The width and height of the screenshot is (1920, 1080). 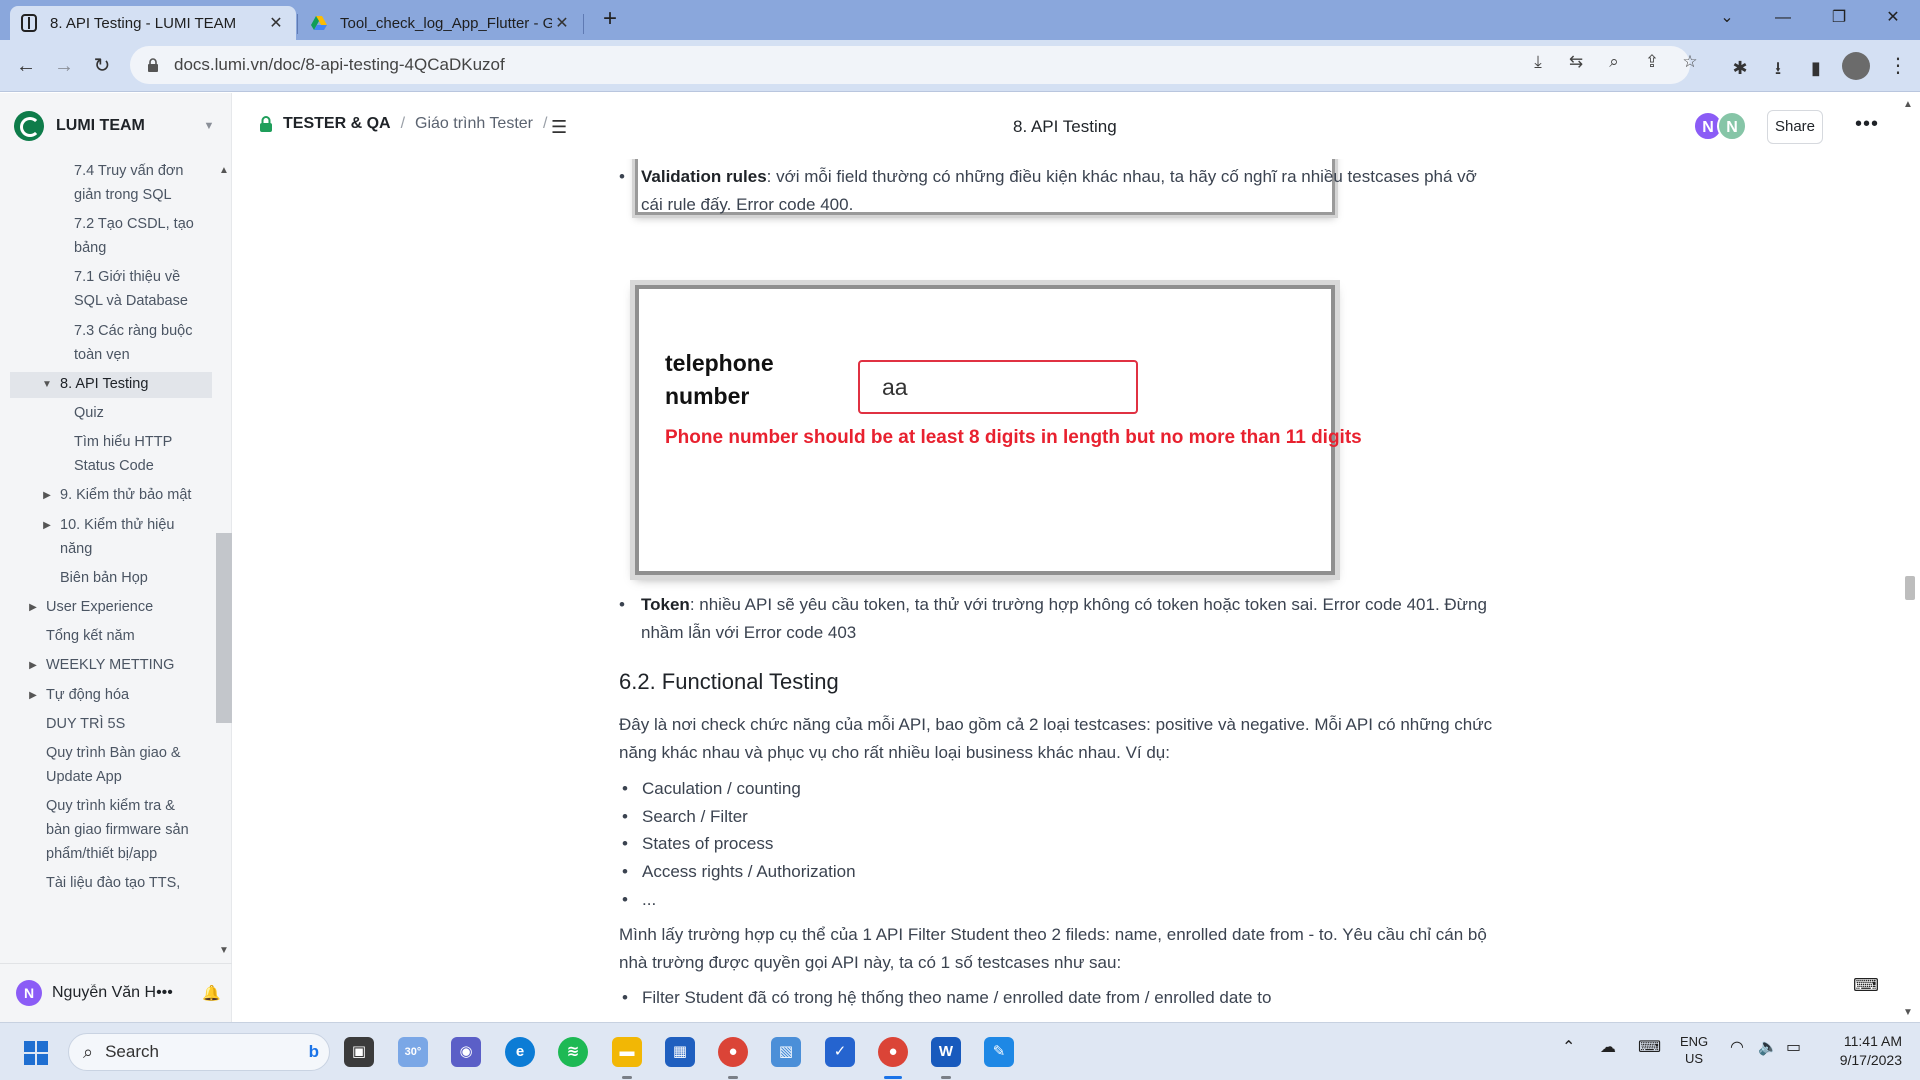 I want to click on new-tab-button: +, so click(x=610, y=19).